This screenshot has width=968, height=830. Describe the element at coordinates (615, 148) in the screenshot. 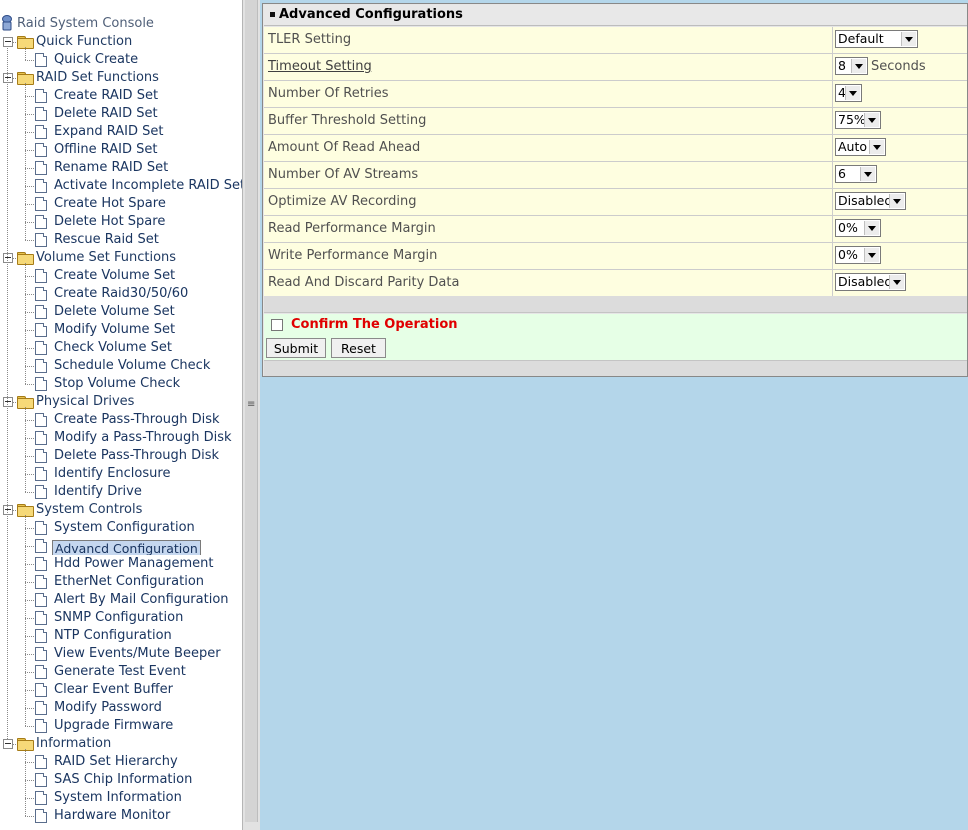

I see `setting-row-amount-of-read-ahead: Amount Of Read Ahead Auto` at that location.